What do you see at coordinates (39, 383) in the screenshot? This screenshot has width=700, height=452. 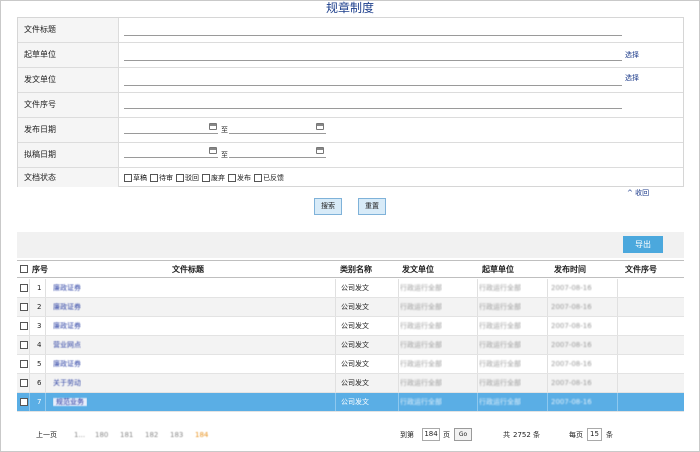 I see `cell-text: 6` at bounding box center [39, 383].